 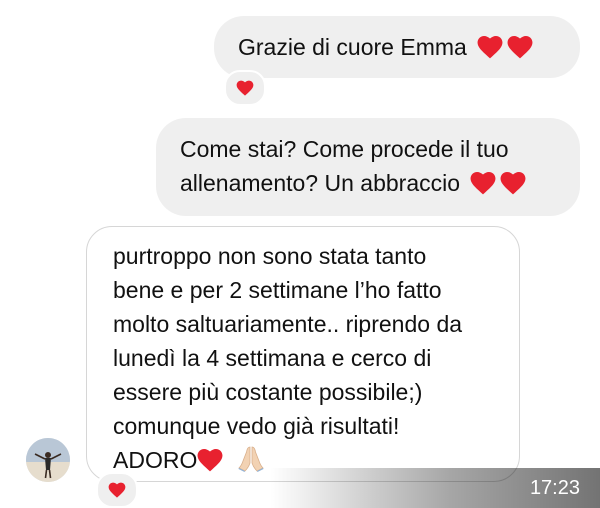 I want to click on message-text: essere più costante possibile;), so click(x=268, y=392).